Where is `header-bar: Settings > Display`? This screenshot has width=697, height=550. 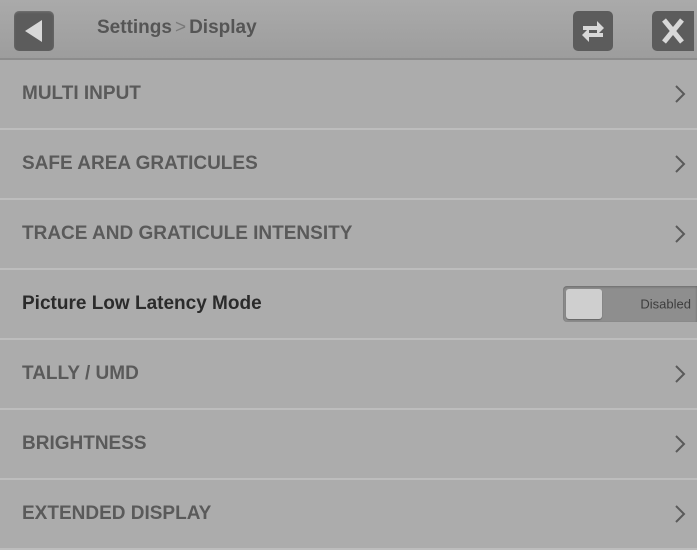
header-bar: Settings > Display is located at coordinates (348, 30).